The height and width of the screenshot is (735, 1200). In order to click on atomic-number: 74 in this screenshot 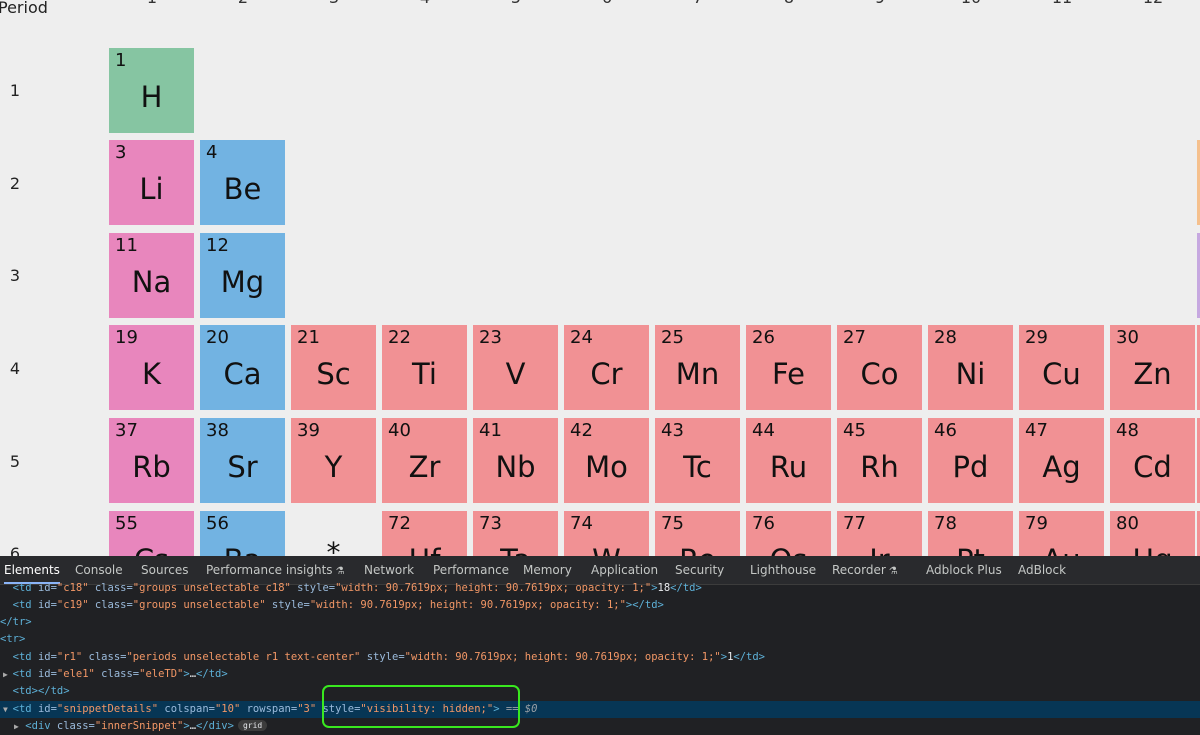, I will do `click(581, 523)`.